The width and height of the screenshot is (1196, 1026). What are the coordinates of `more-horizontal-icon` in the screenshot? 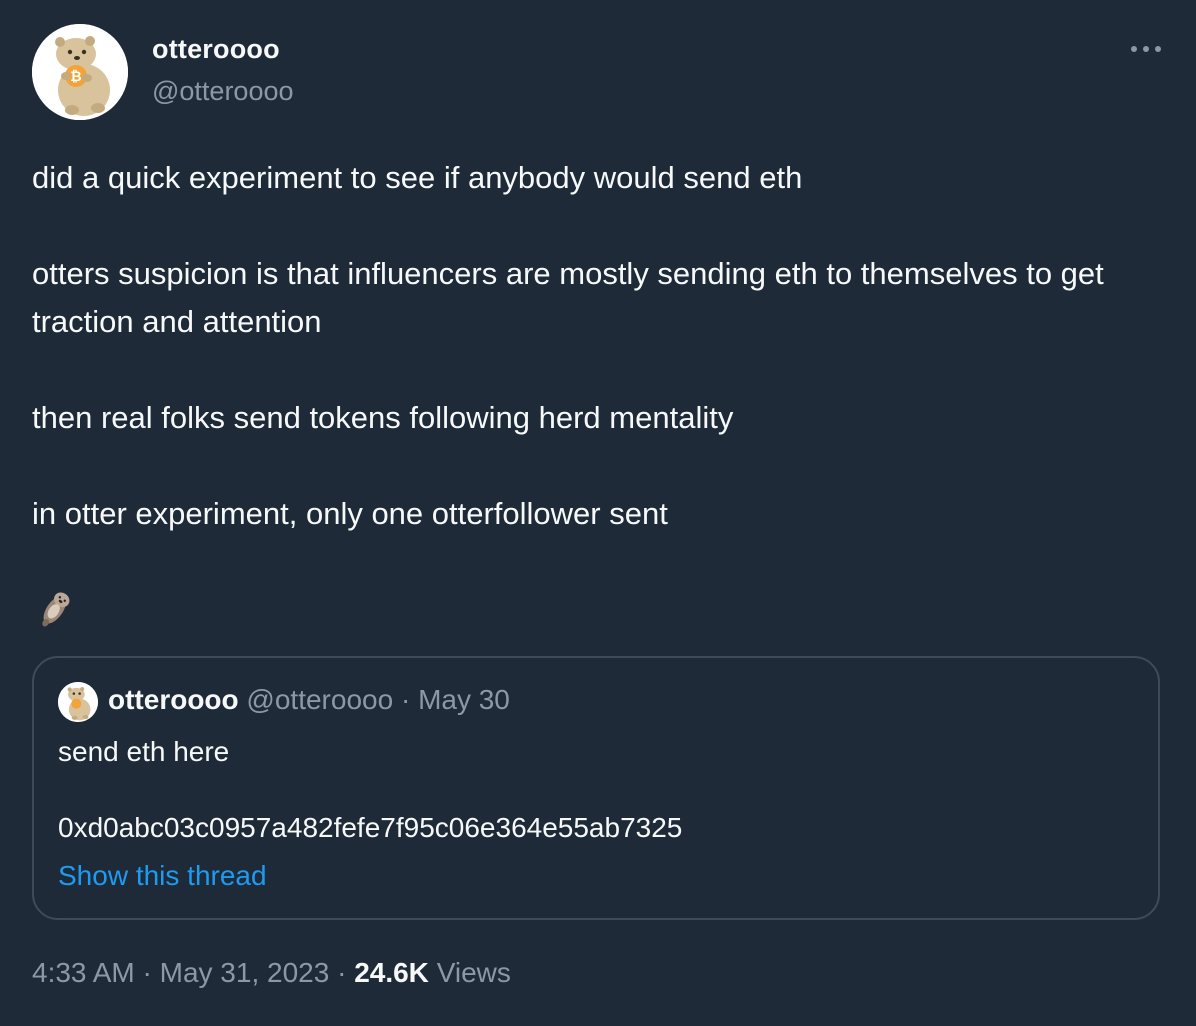 It's located at (1146, 49).